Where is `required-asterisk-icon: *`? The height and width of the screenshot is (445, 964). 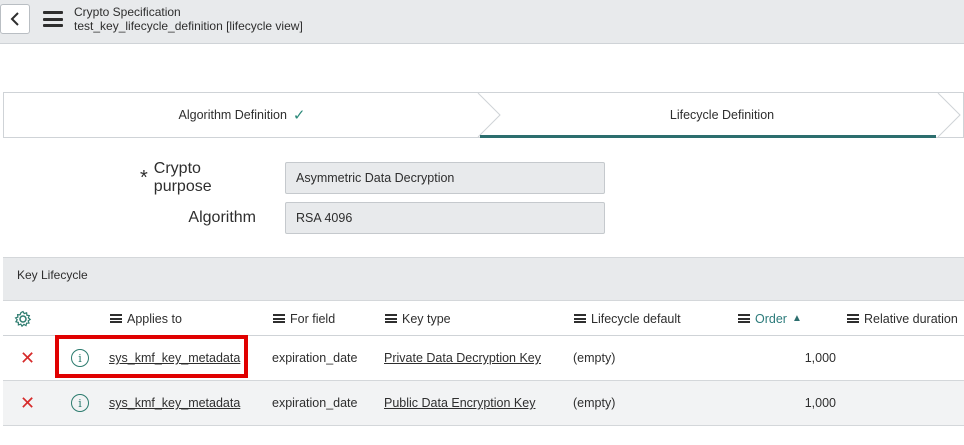
required-asterisk-icon: * is located at coordinates (144, 178).